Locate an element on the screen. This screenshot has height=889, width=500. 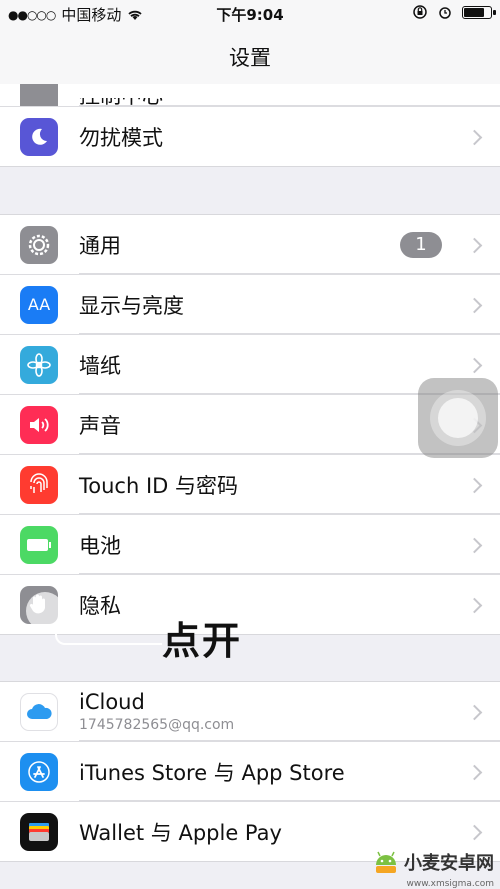
assistive-touch-button is located at coordinates (458, 418).